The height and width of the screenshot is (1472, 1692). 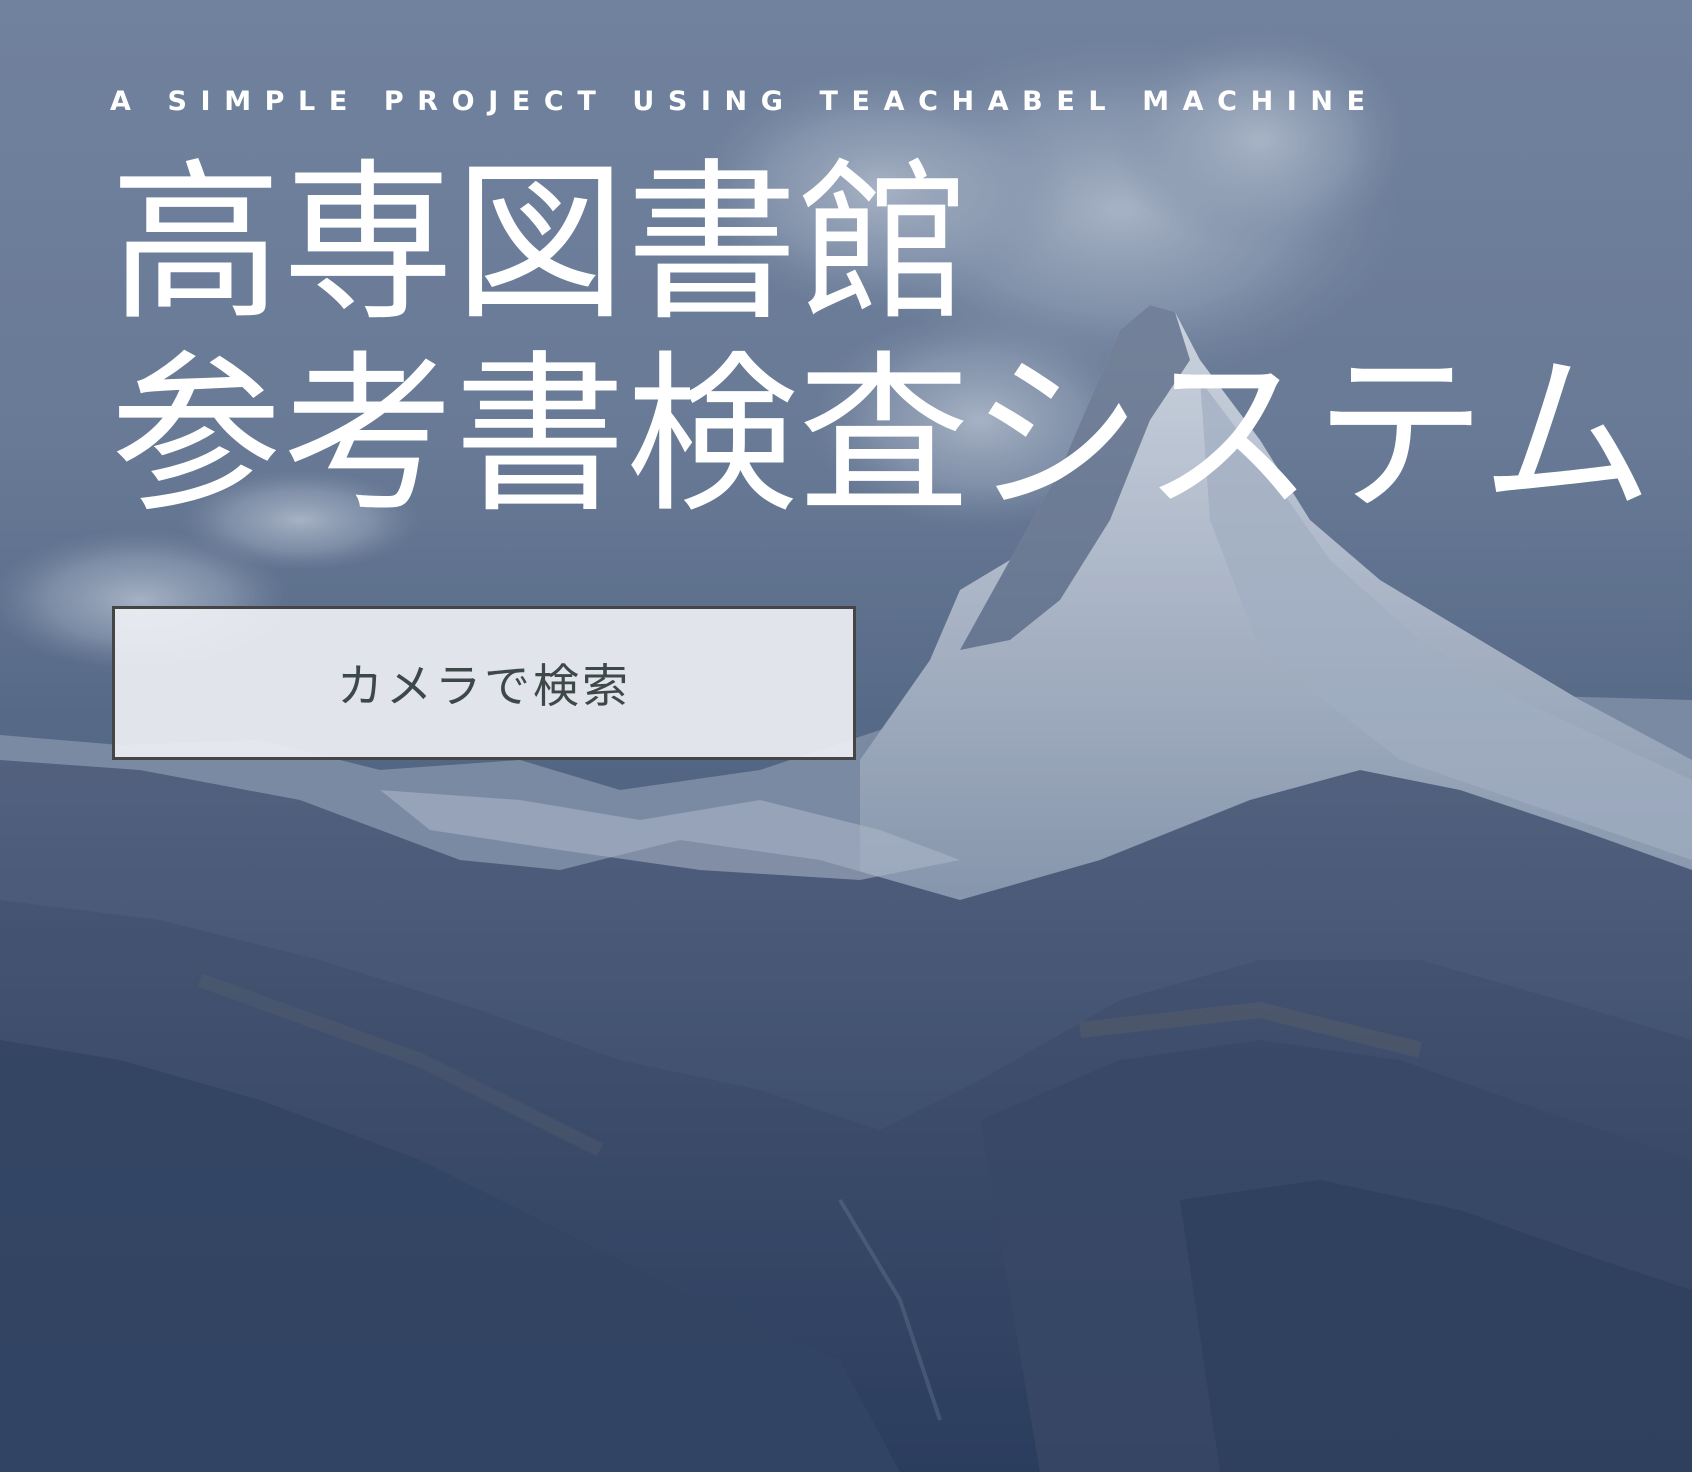 I want to click on hero-title-line-1: 高専図書館, so click(x=540, y=243).